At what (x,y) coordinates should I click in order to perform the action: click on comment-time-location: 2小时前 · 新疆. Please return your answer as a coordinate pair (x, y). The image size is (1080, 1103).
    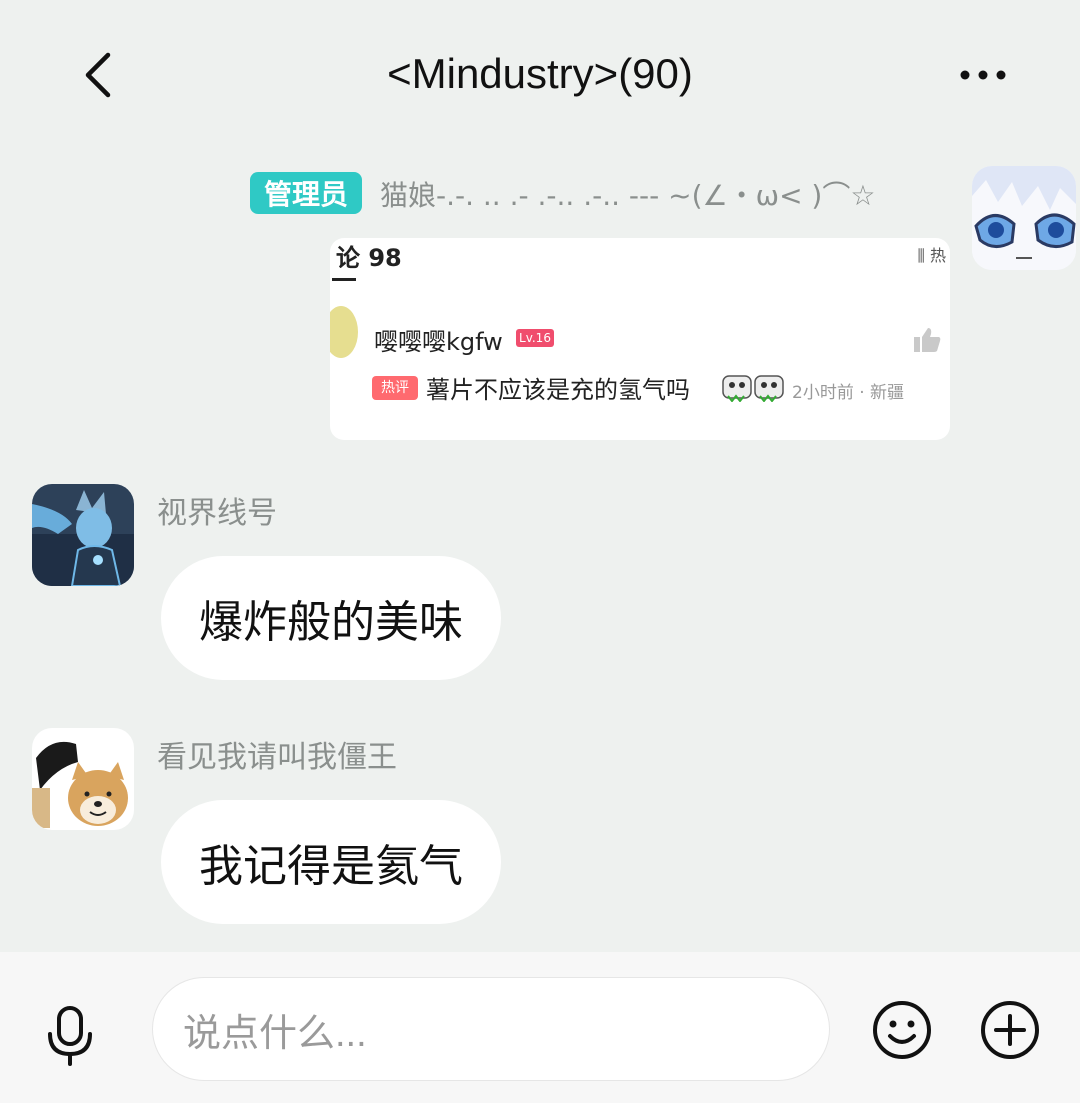
    Looking at the image, I should click on (848, 393).